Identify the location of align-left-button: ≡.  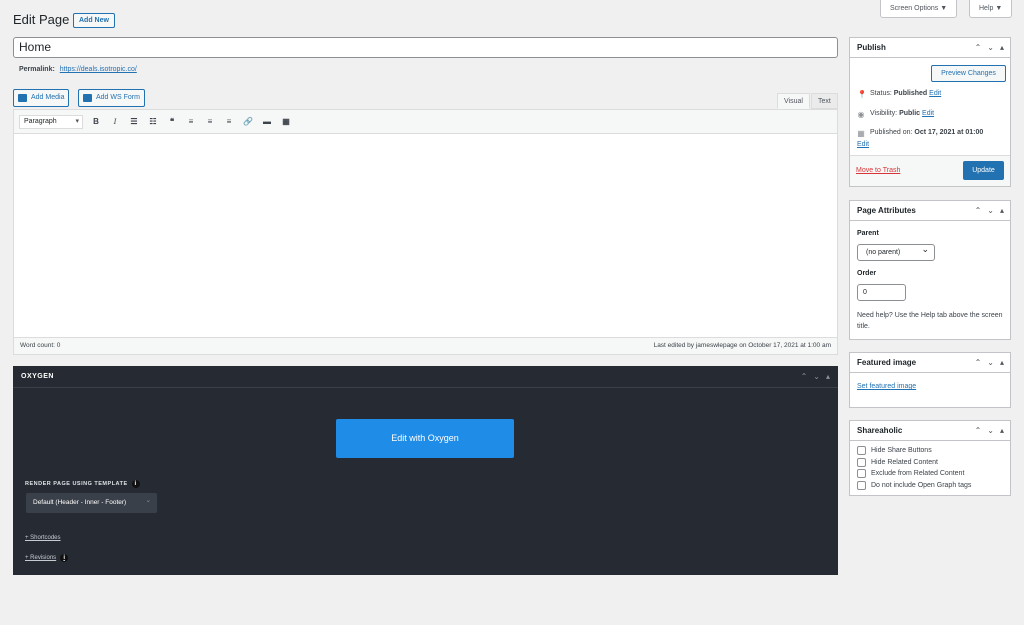
(191, 122).